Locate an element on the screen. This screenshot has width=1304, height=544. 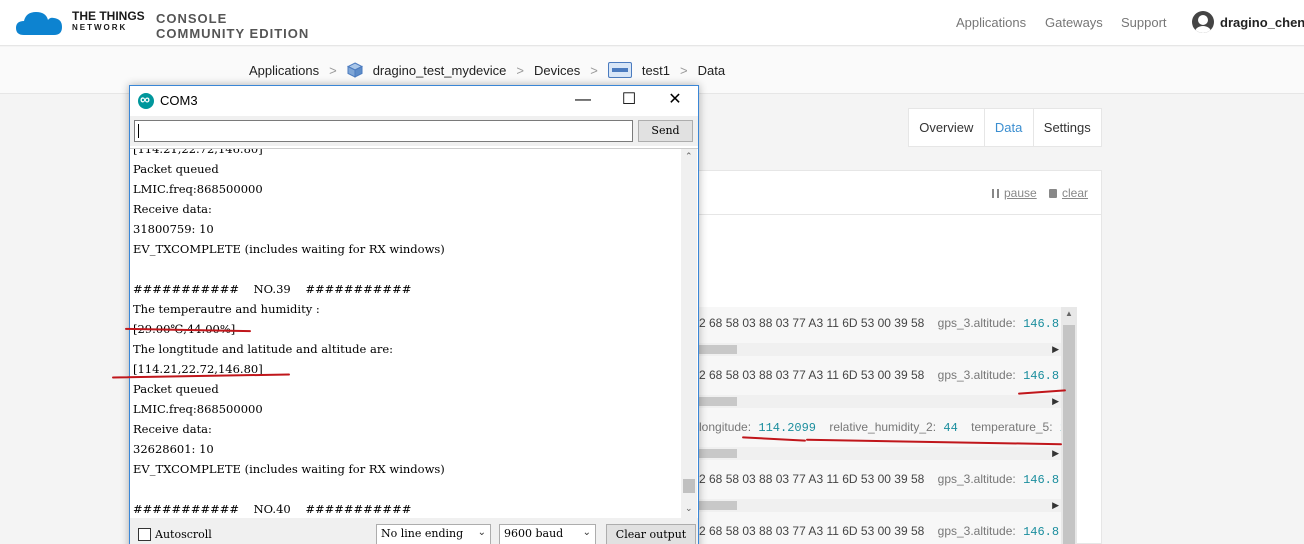
breadcrumb-device-name: test1 is located at coordinates (656, 70).